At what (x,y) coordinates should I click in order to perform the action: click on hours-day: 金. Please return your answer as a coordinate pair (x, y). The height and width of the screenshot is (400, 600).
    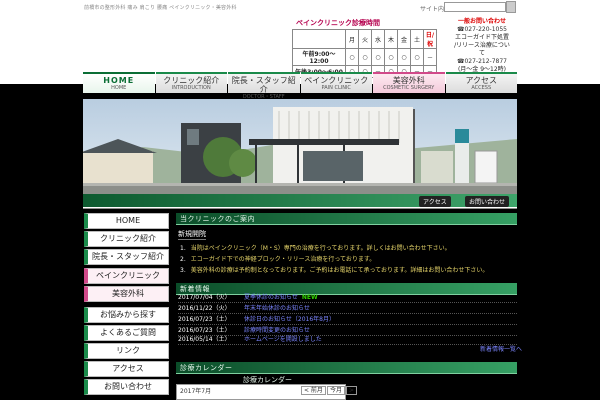
    Looking at the image, I should click on (404, 39).